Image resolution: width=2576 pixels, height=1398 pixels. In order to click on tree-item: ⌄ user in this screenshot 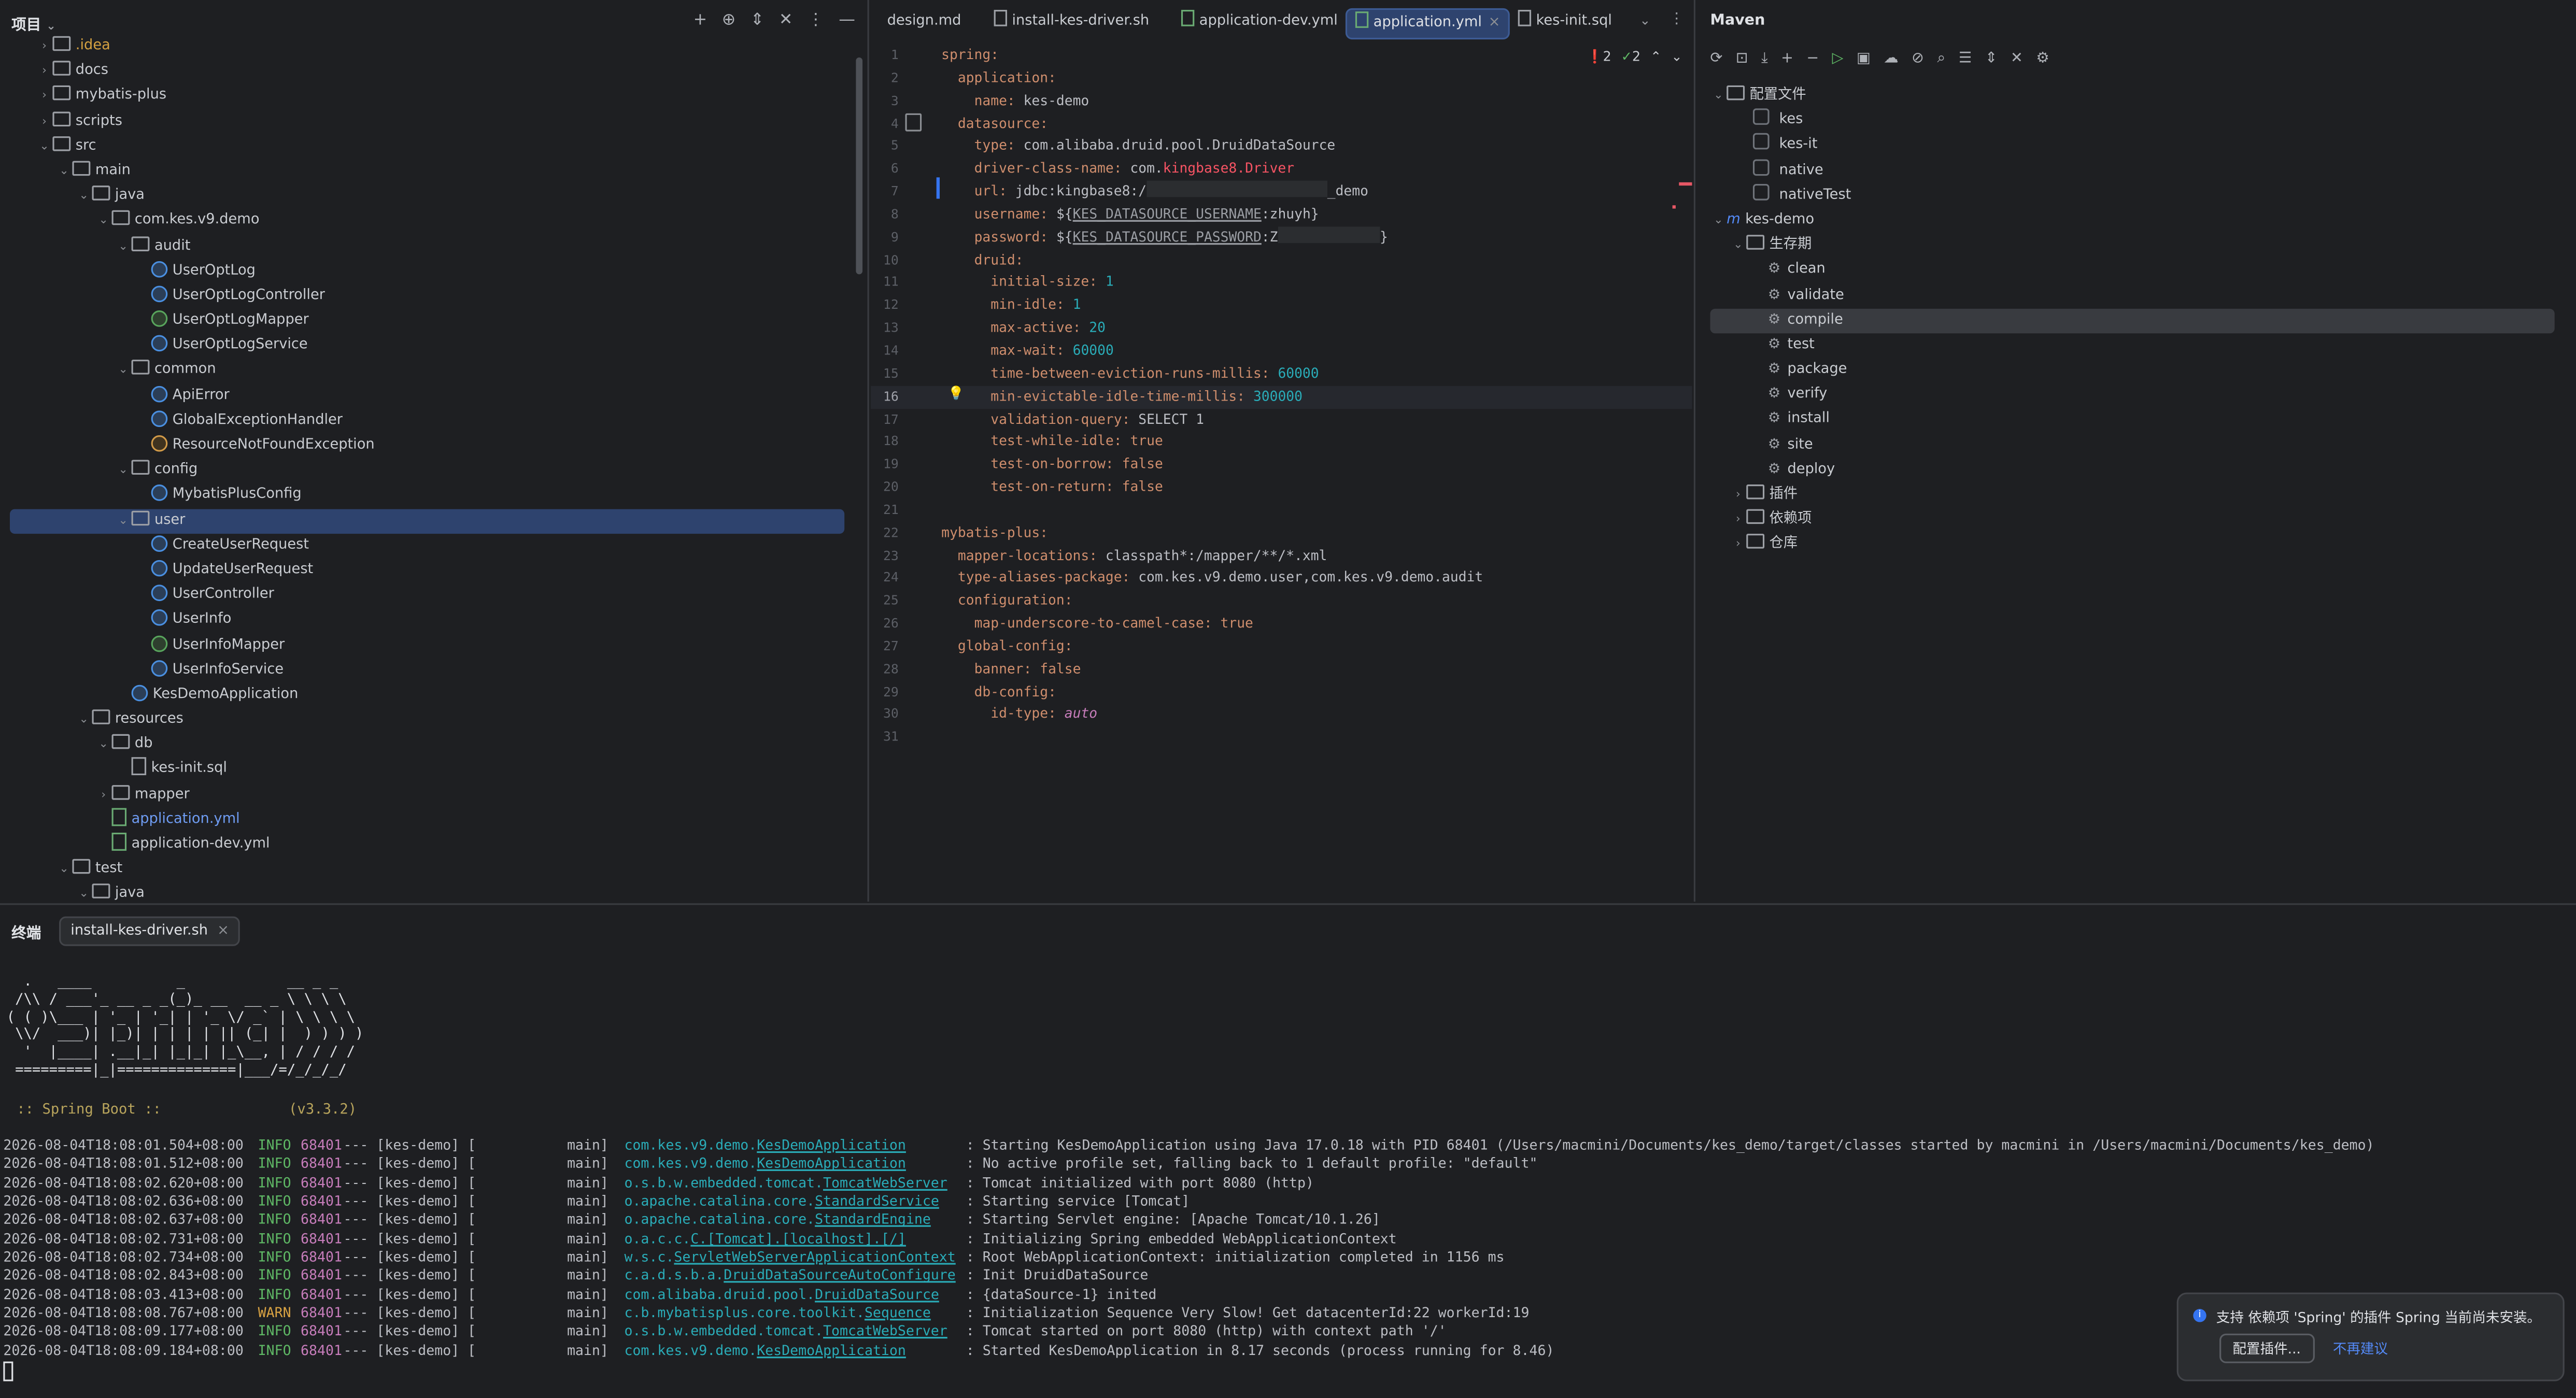, I will do `click(427, 521)`.